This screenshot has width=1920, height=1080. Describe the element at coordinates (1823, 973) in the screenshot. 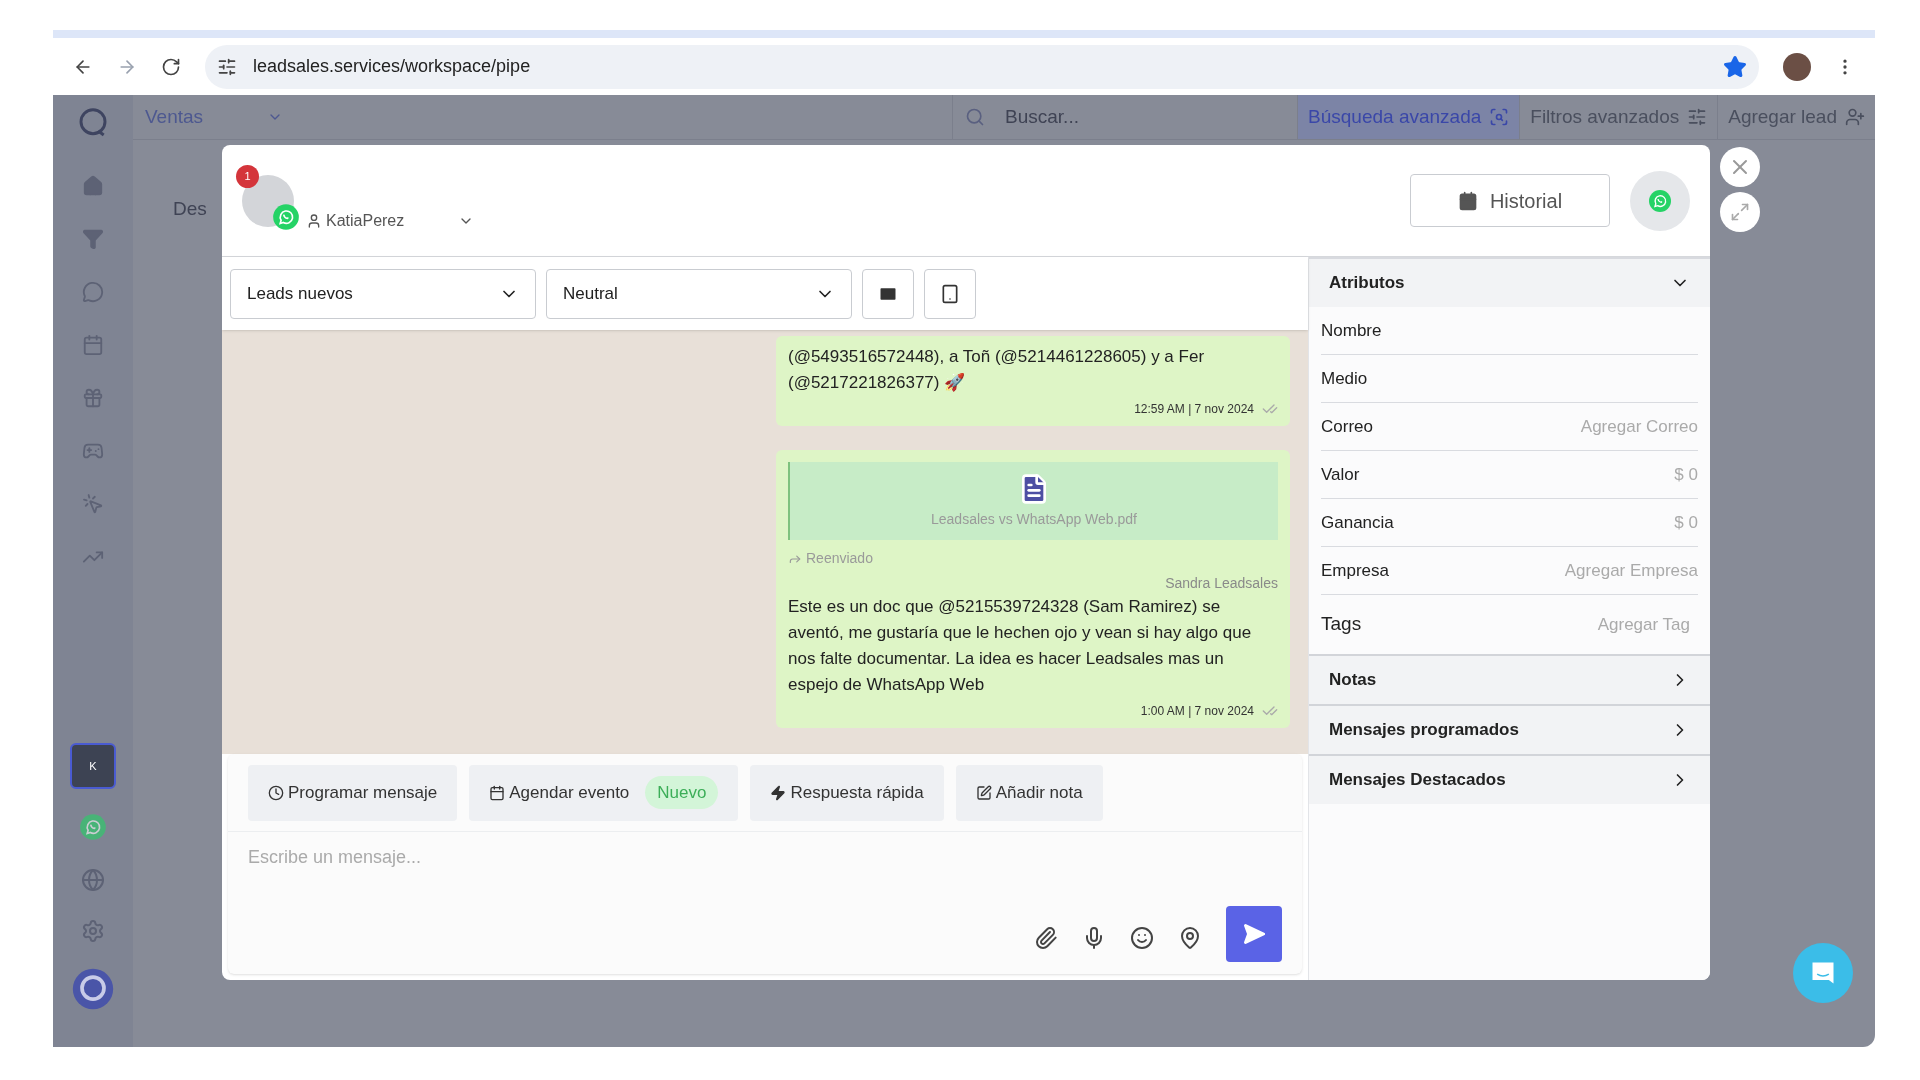

I see `chat-widget-button` at that location.